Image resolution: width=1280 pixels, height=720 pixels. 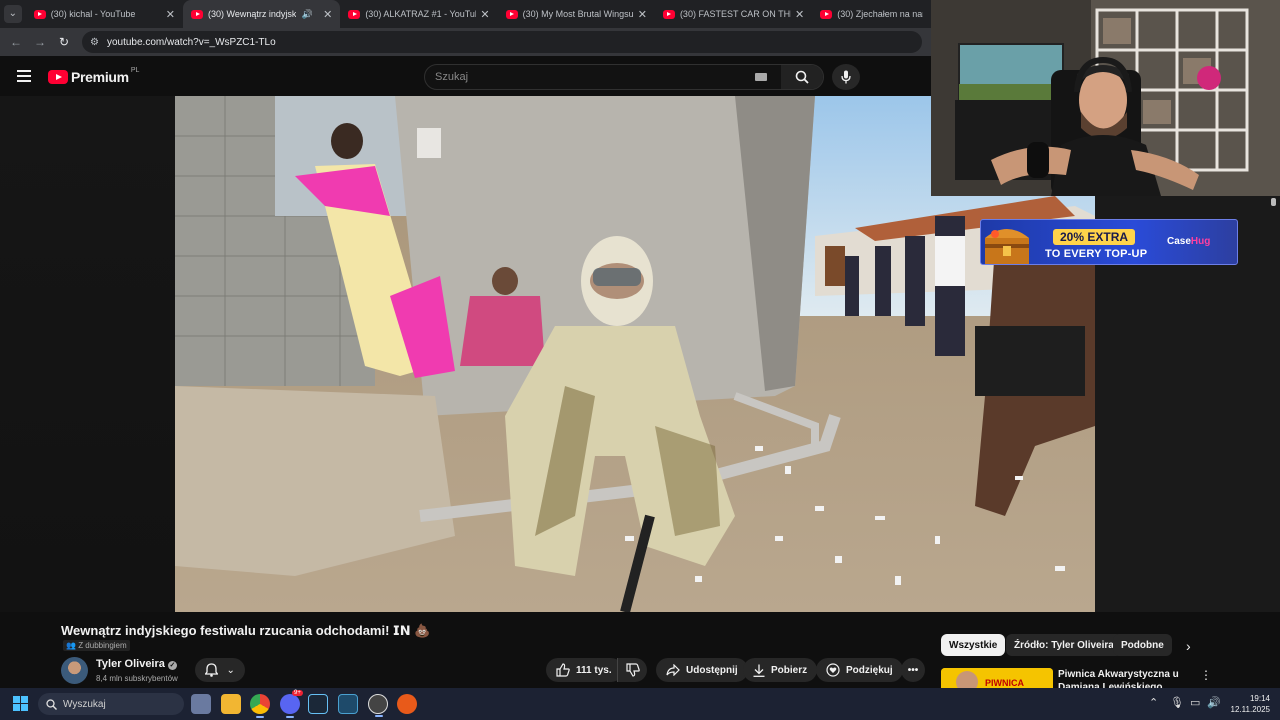 I want to click on thumbnail-image: PIWNICA, so click(x=997, y=678).